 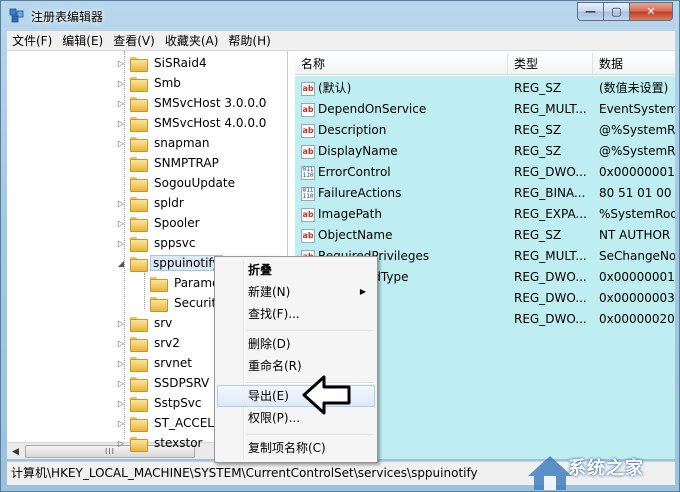 What do you see at coordinates (67, 17) in the screenshot?
I see `window-title: 注册表编辑器` at bounding box center [67, 17].